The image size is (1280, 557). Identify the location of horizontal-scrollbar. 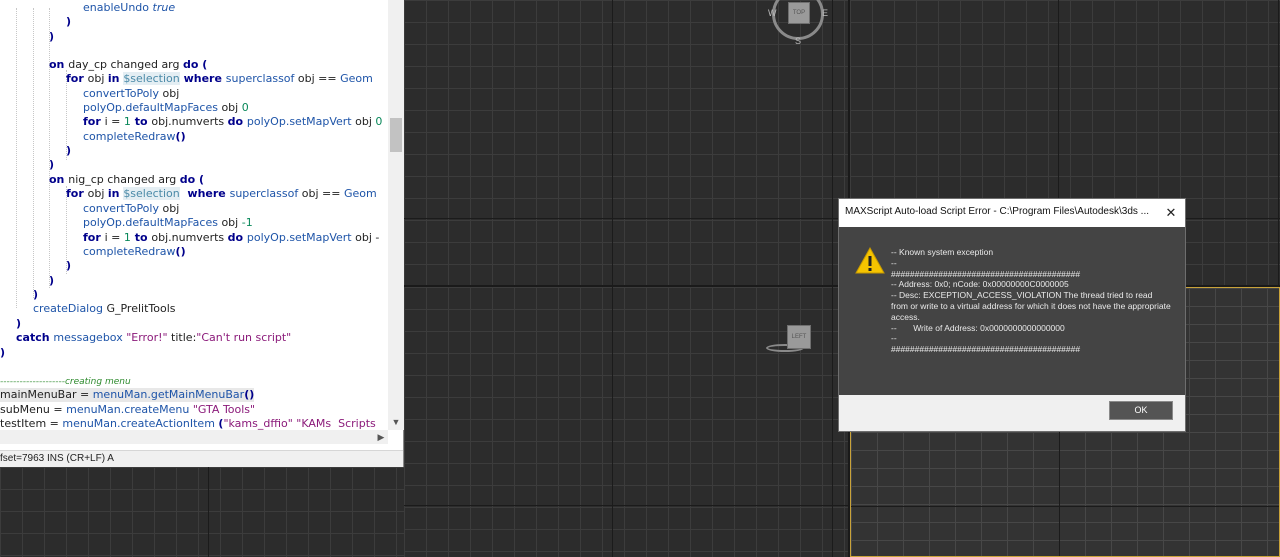
(194, 437).